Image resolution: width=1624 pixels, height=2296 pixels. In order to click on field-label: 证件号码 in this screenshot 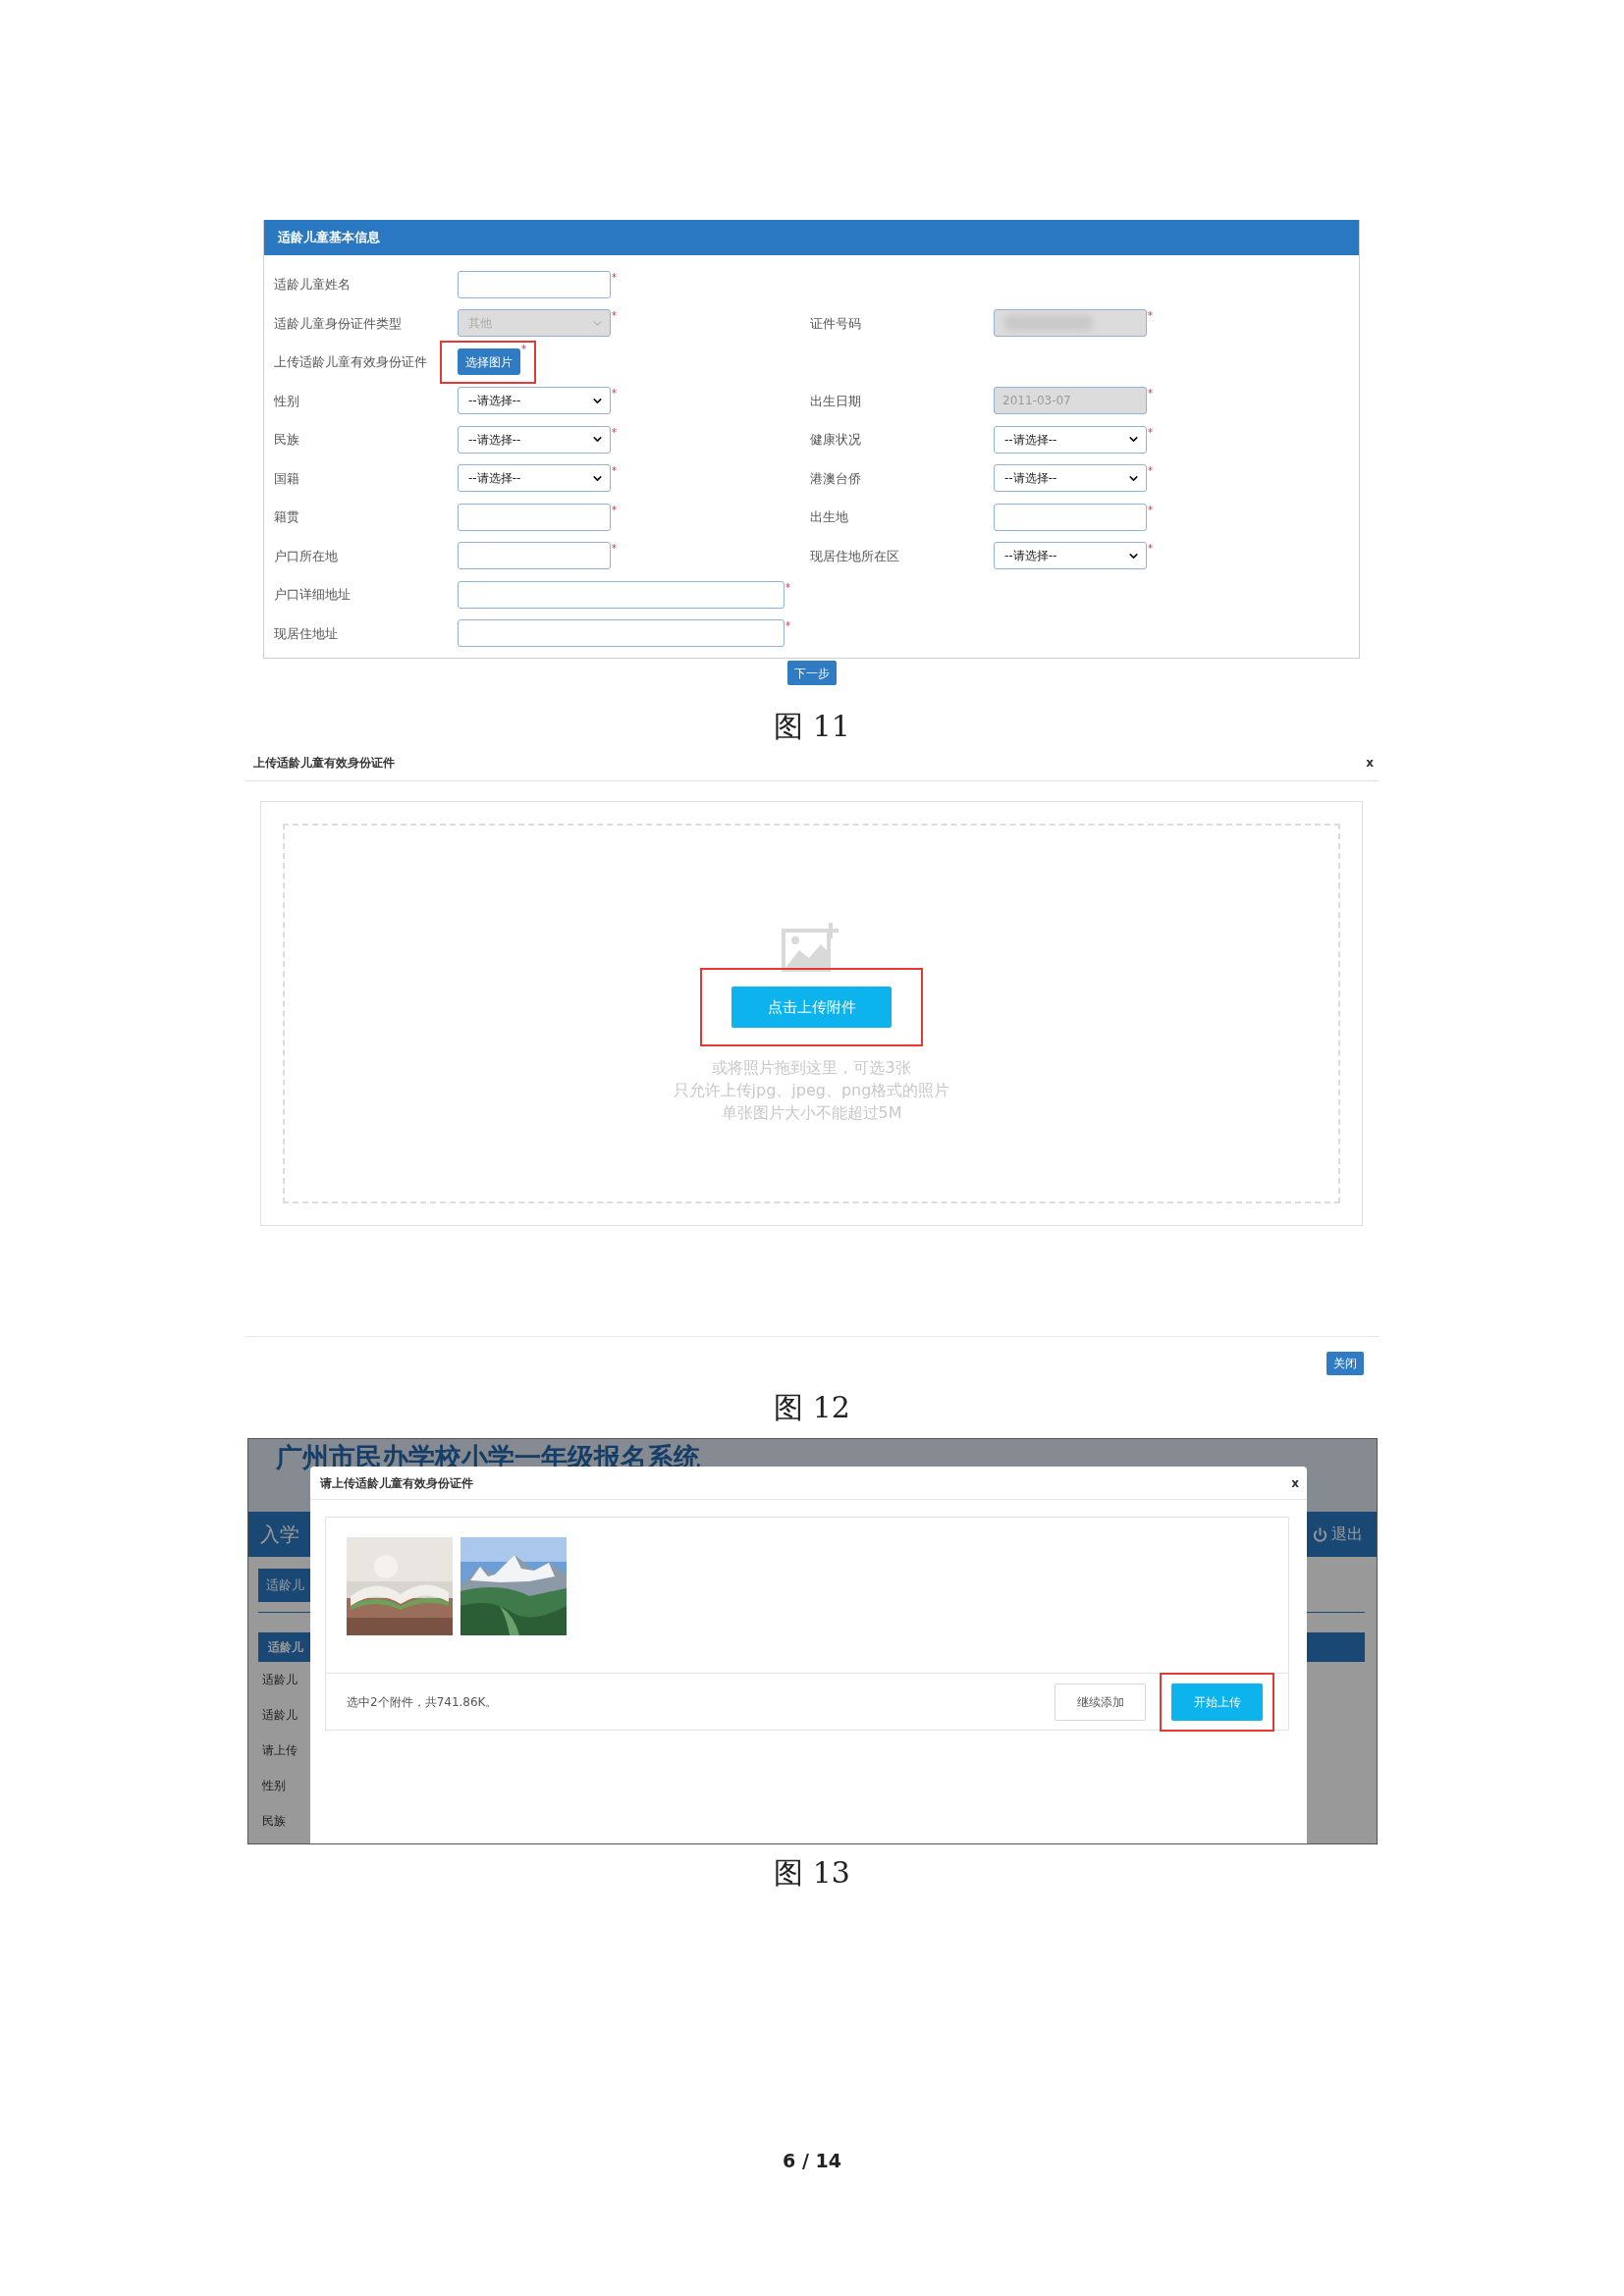, I will do `click(836, 323)`.